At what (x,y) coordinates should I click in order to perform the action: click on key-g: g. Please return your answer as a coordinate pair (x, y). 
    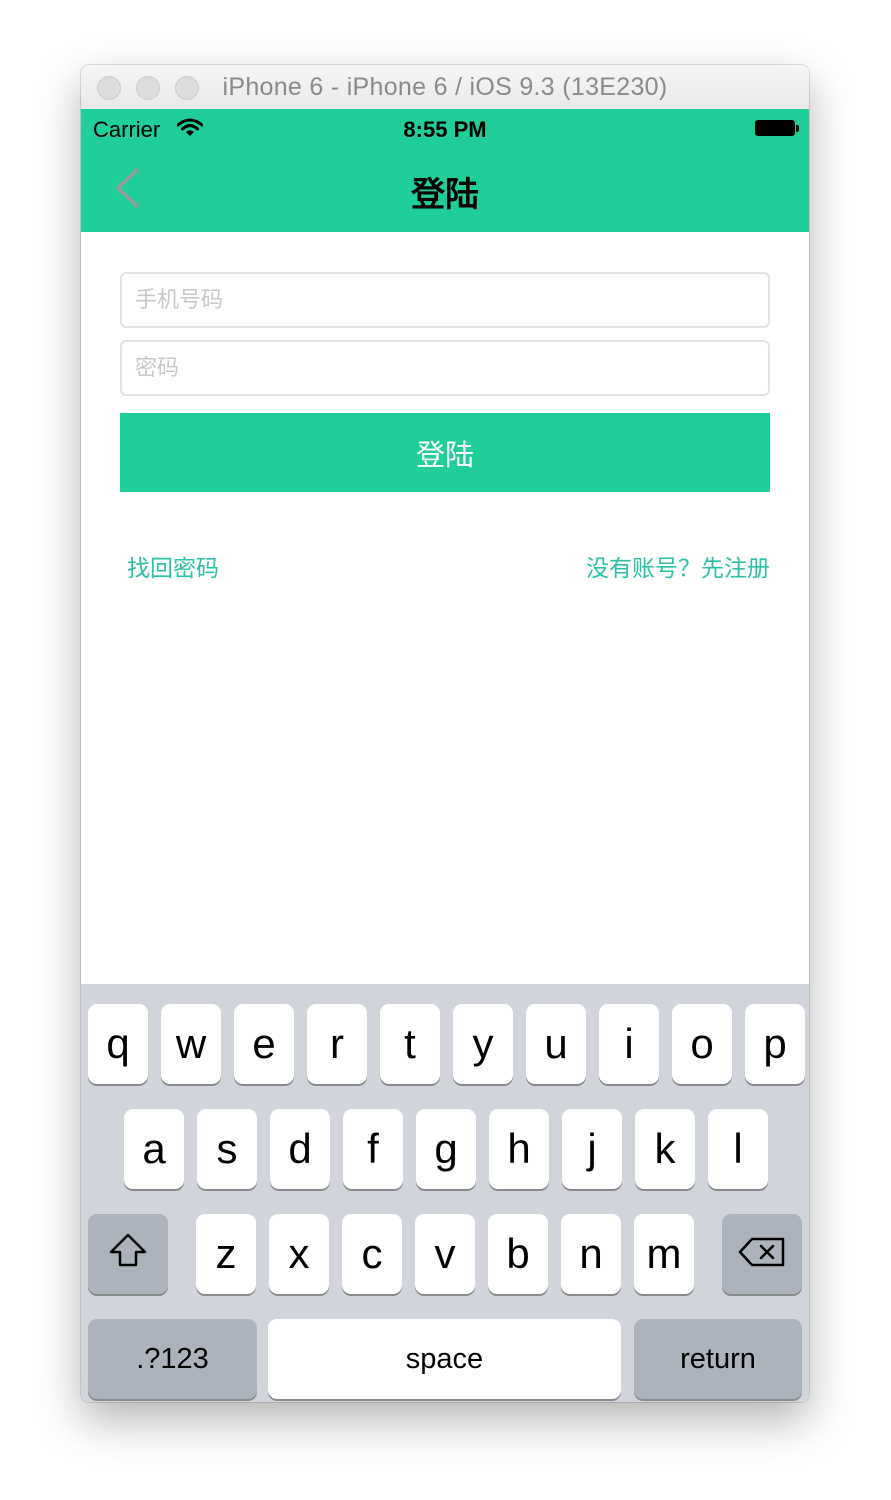
    Looking at the image, I should click on (446, 1149).